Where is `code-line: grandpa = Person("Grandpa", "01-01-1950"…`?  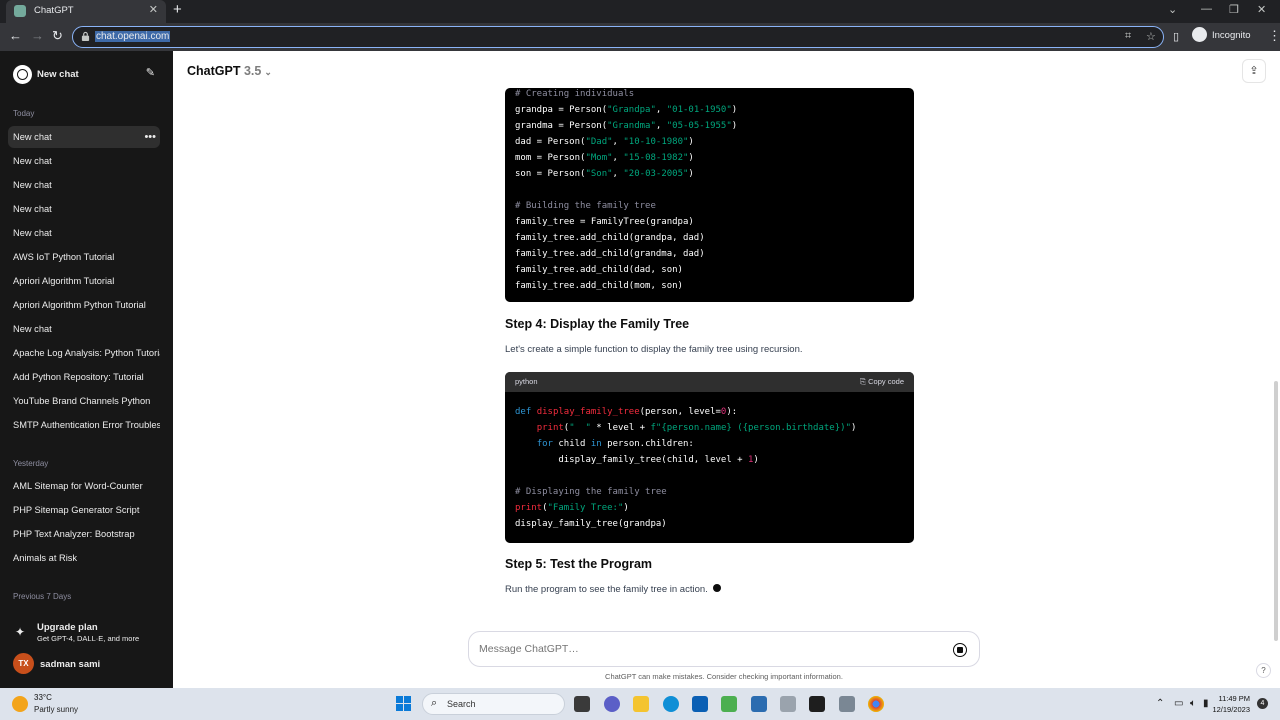 code-line: grandpa = Person("Grandpa", "01-01-1950"… is located at coordinates (626, 110).